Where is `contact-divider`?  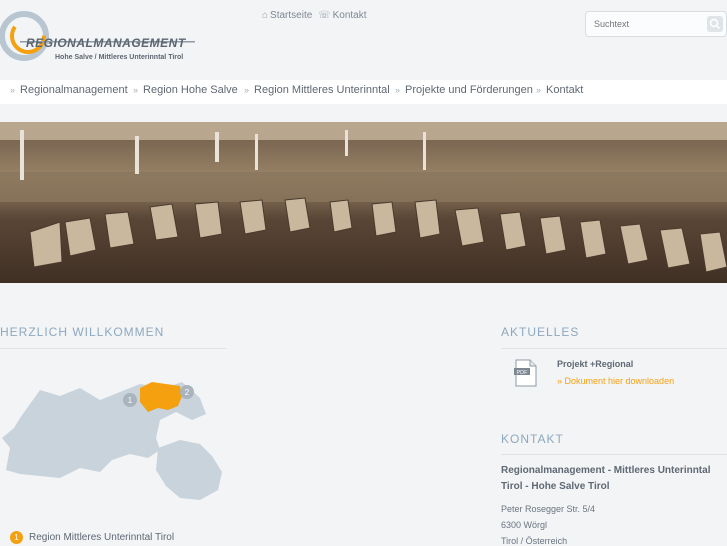 contact-divider is located at coordinates (614, 454).